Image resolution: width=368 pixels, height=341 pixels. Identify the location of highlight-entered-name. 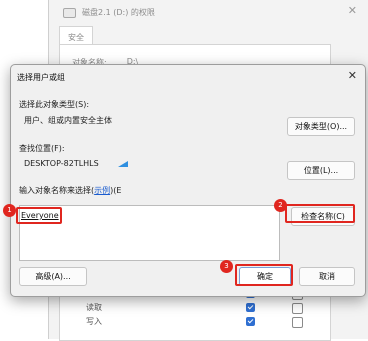
(39, 215).